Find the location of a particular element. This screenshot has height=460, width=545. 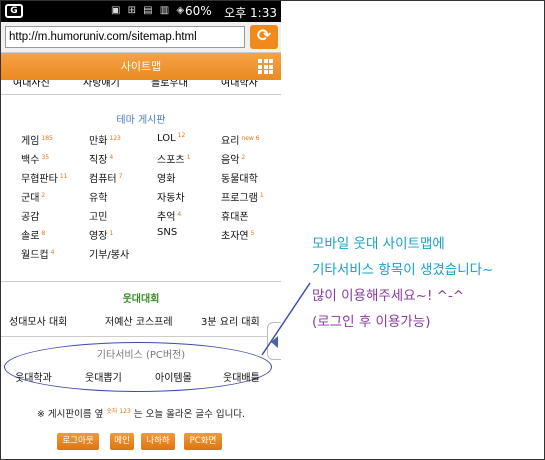

annotation-line-3: 많이 이용해주세요~! ^-^ is located at coordinates (388, 296).